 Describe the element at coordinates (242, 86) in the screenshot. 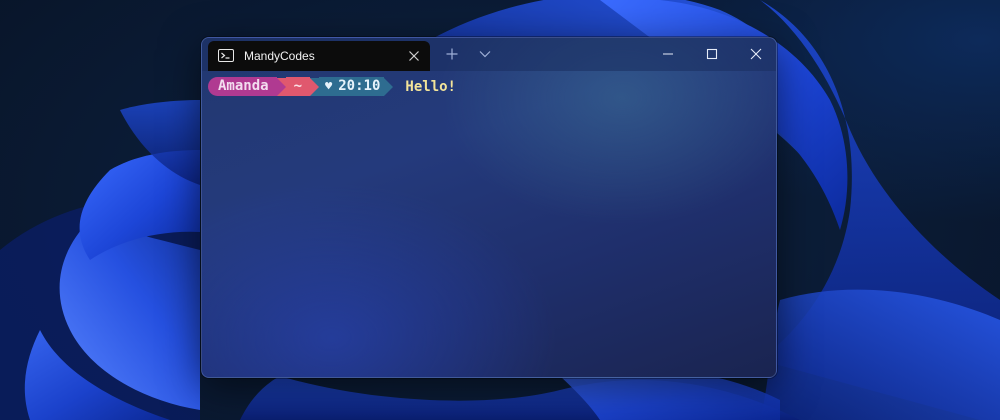

I see `prompt-user-segment: Amanda` at that location.